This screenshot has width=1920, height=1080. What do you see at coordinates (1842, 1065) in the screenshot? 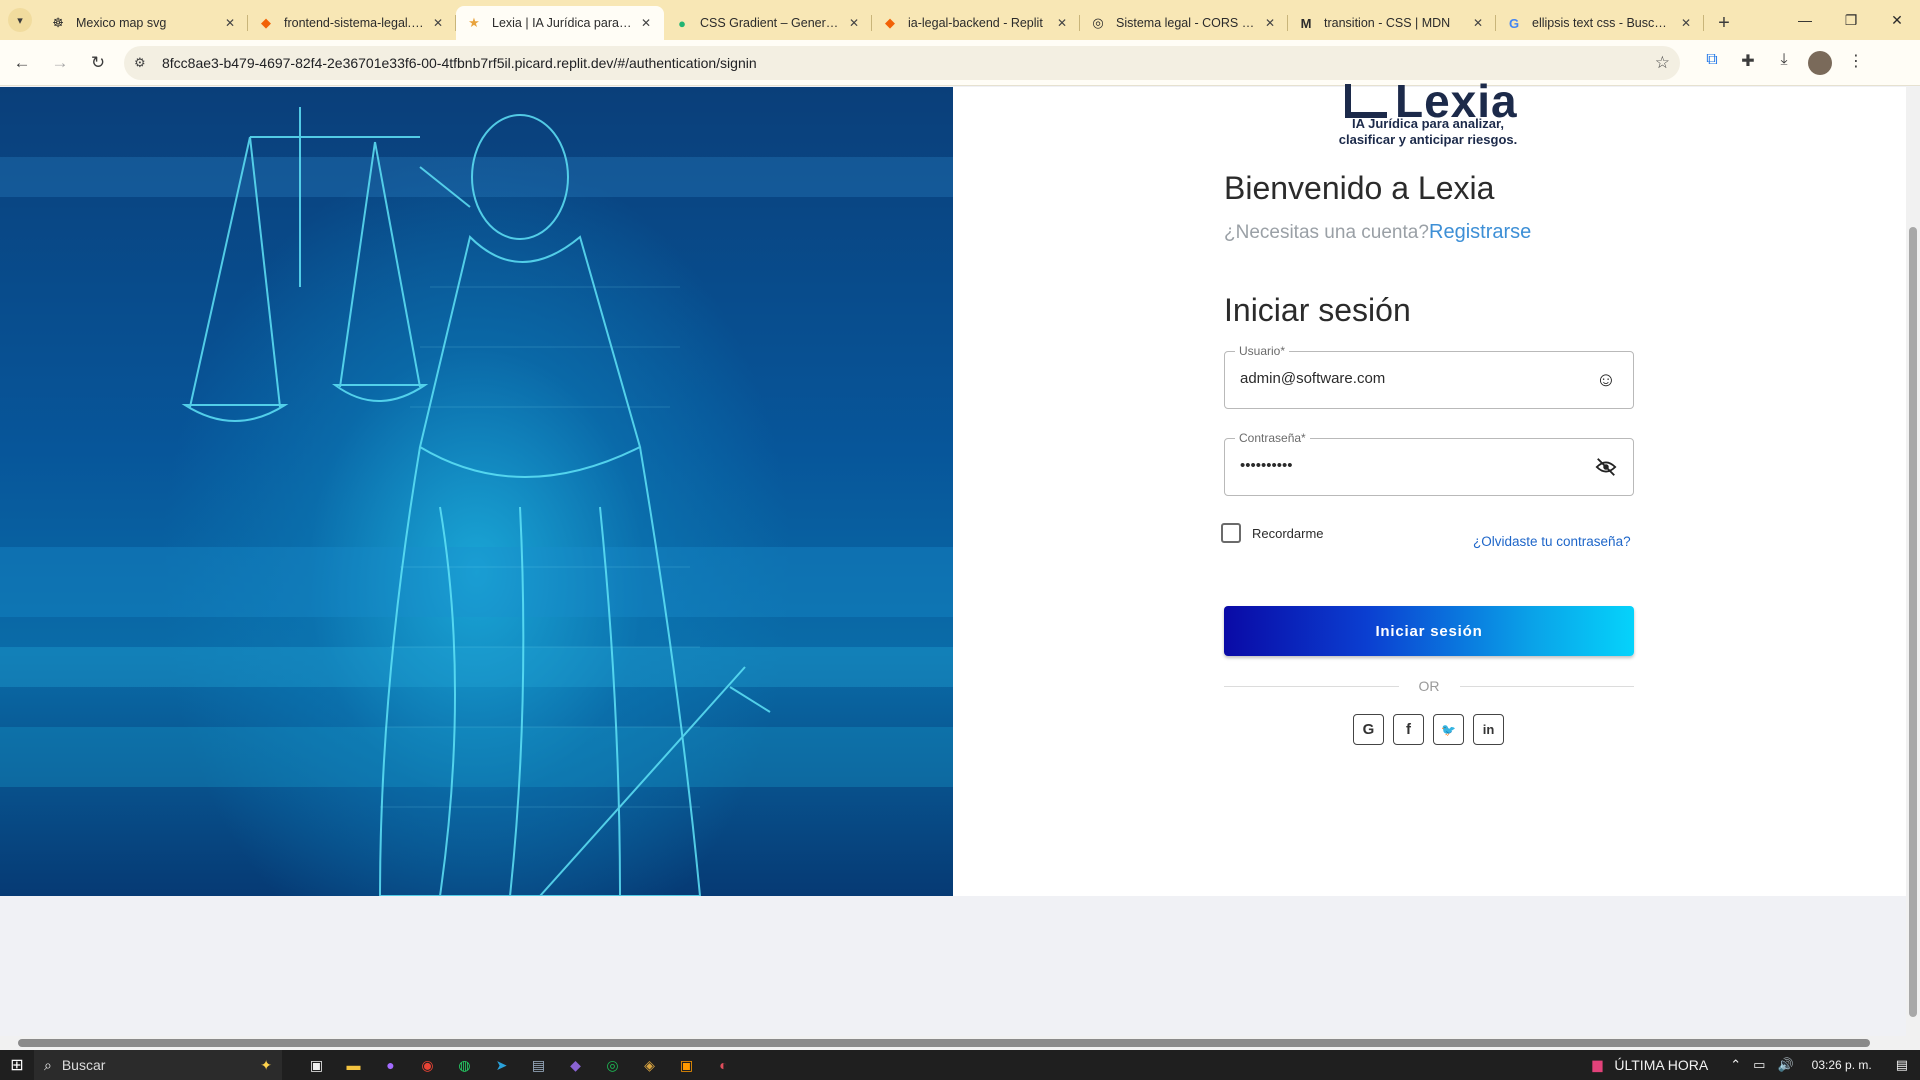
I see `clock: 03:26 p. m.` at bounding box center [1842, 1065].